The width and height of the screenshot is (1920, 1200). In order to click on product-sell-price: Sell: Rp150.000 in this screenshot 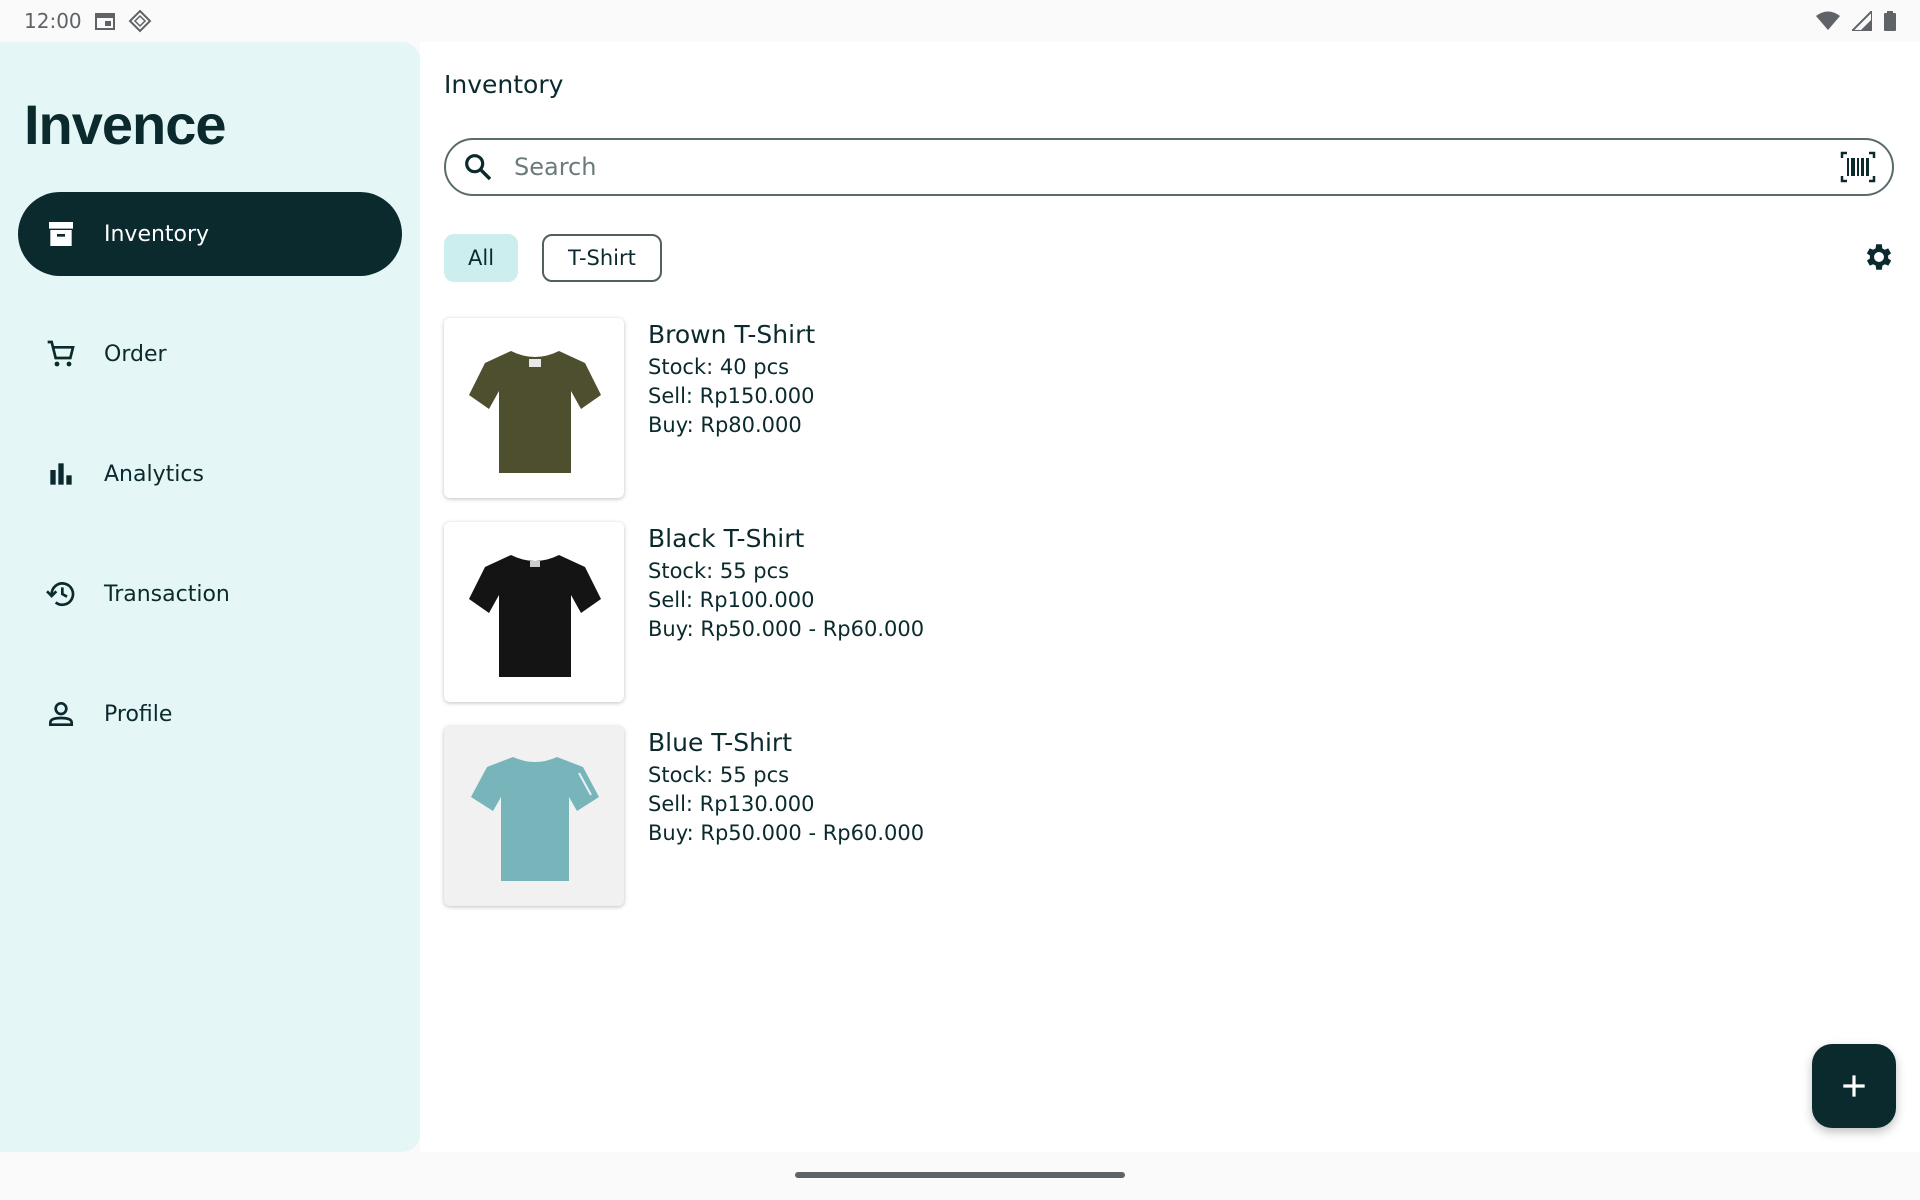, I will do `click(731, 396)`.